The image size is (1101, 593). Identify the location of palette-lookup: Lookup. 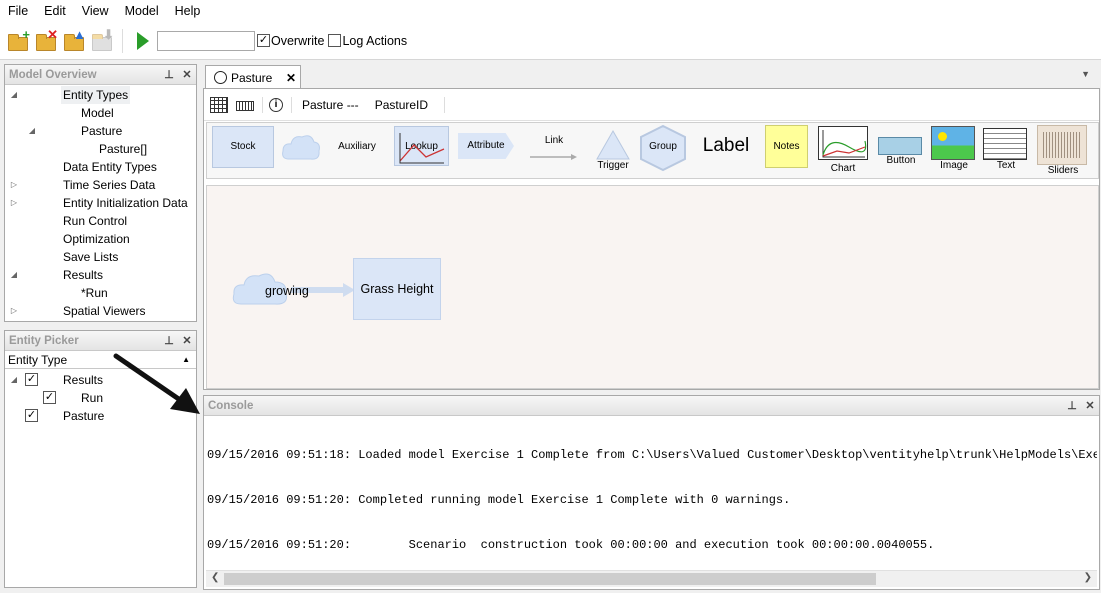
(421, 146).